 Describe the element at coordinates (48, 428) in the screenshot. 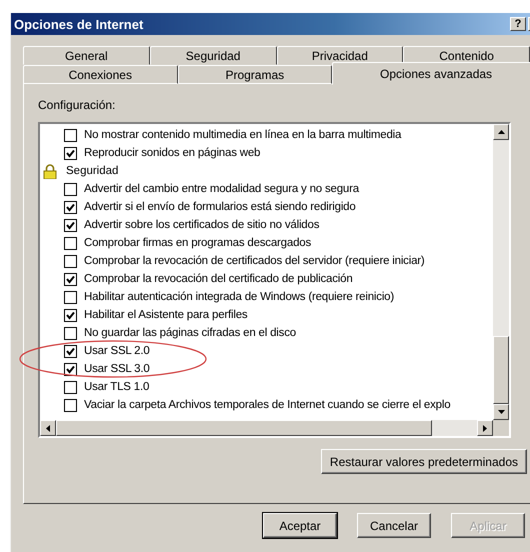

I see `left-arrow-icon` at that location.